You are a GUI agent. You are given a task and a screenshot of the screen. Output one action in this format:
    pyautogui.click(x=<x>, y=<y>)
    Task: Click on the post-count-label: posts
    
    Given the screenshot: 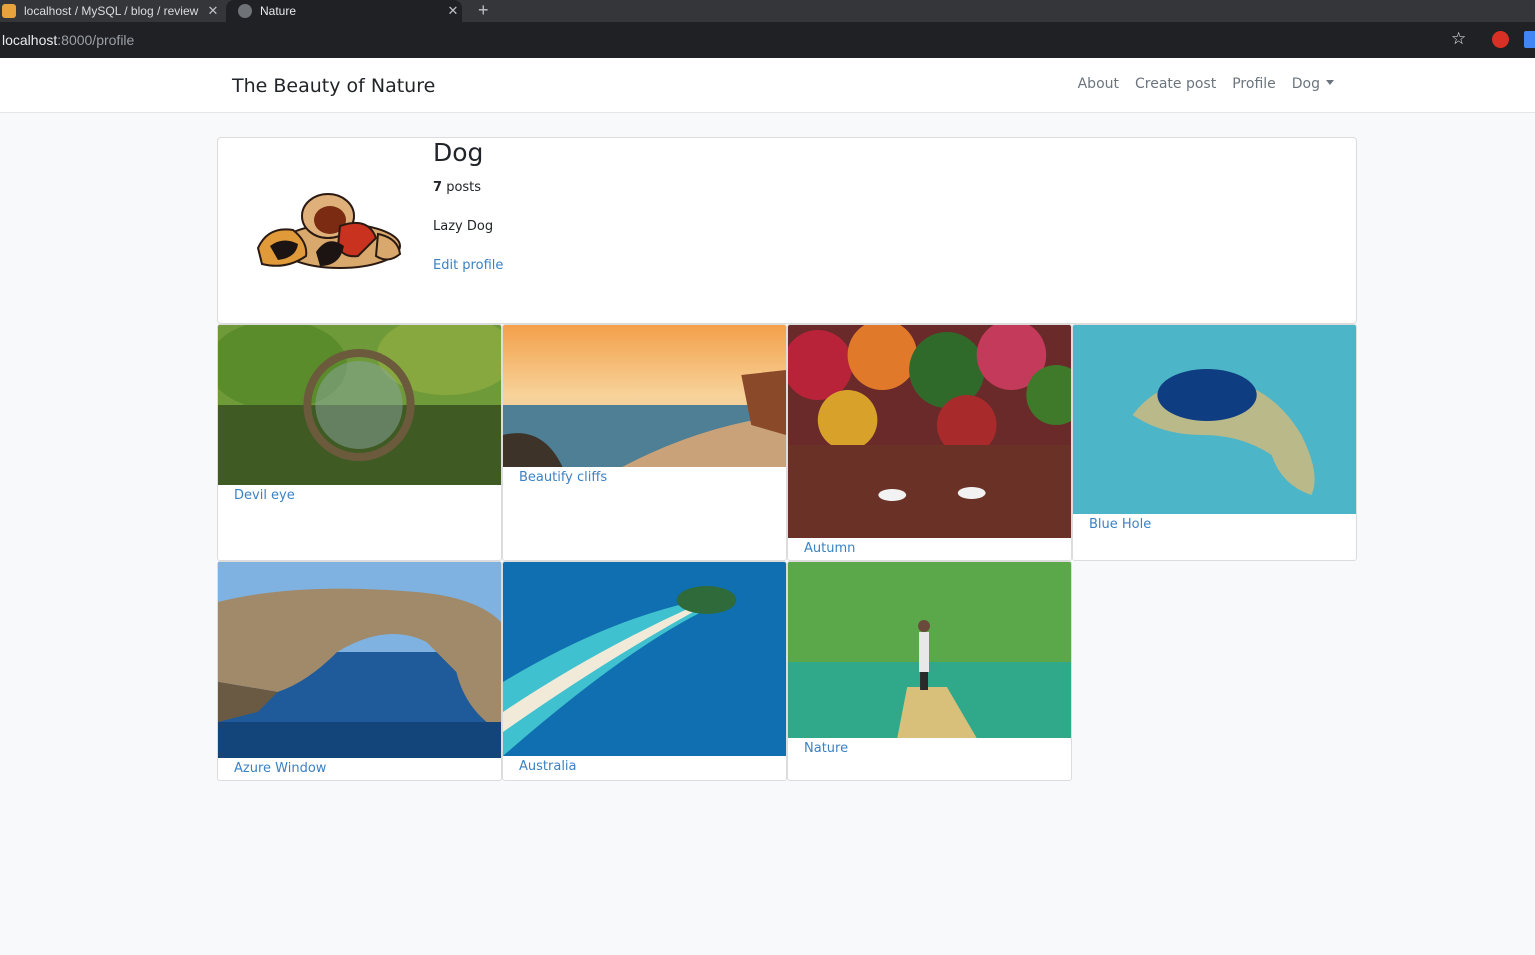 What is the action you would take?
    pyautogui.click(x=464, y=187)
    